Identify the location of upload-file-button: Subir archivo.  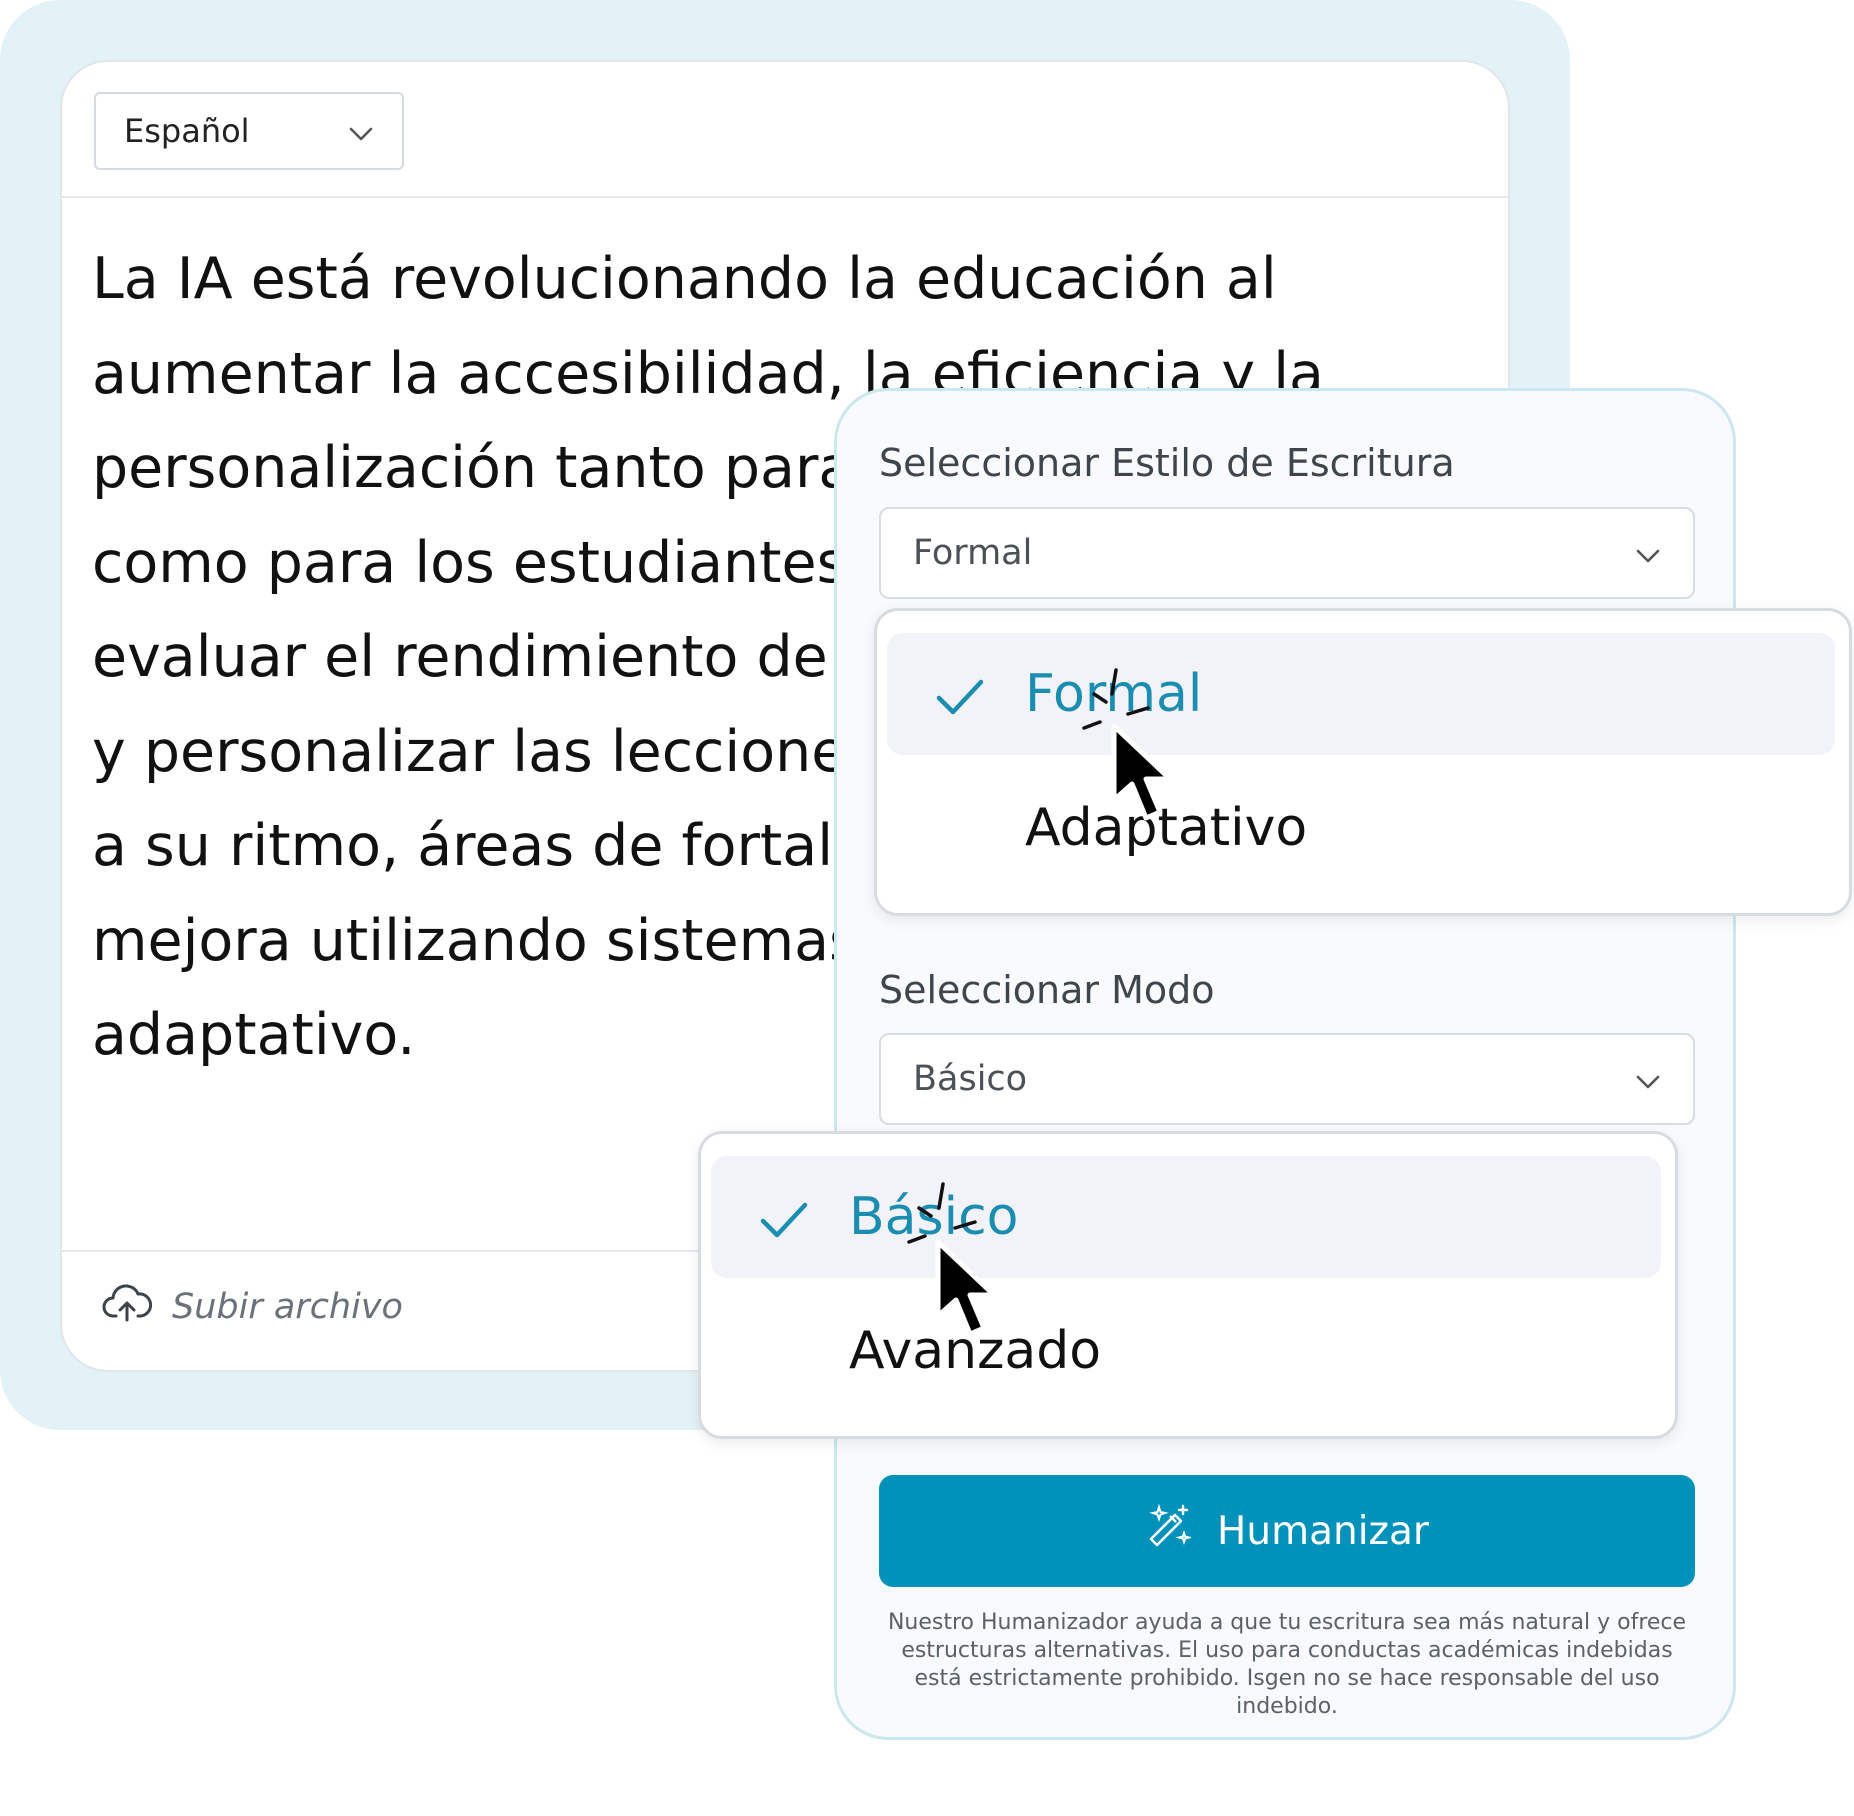
(252, 1306).